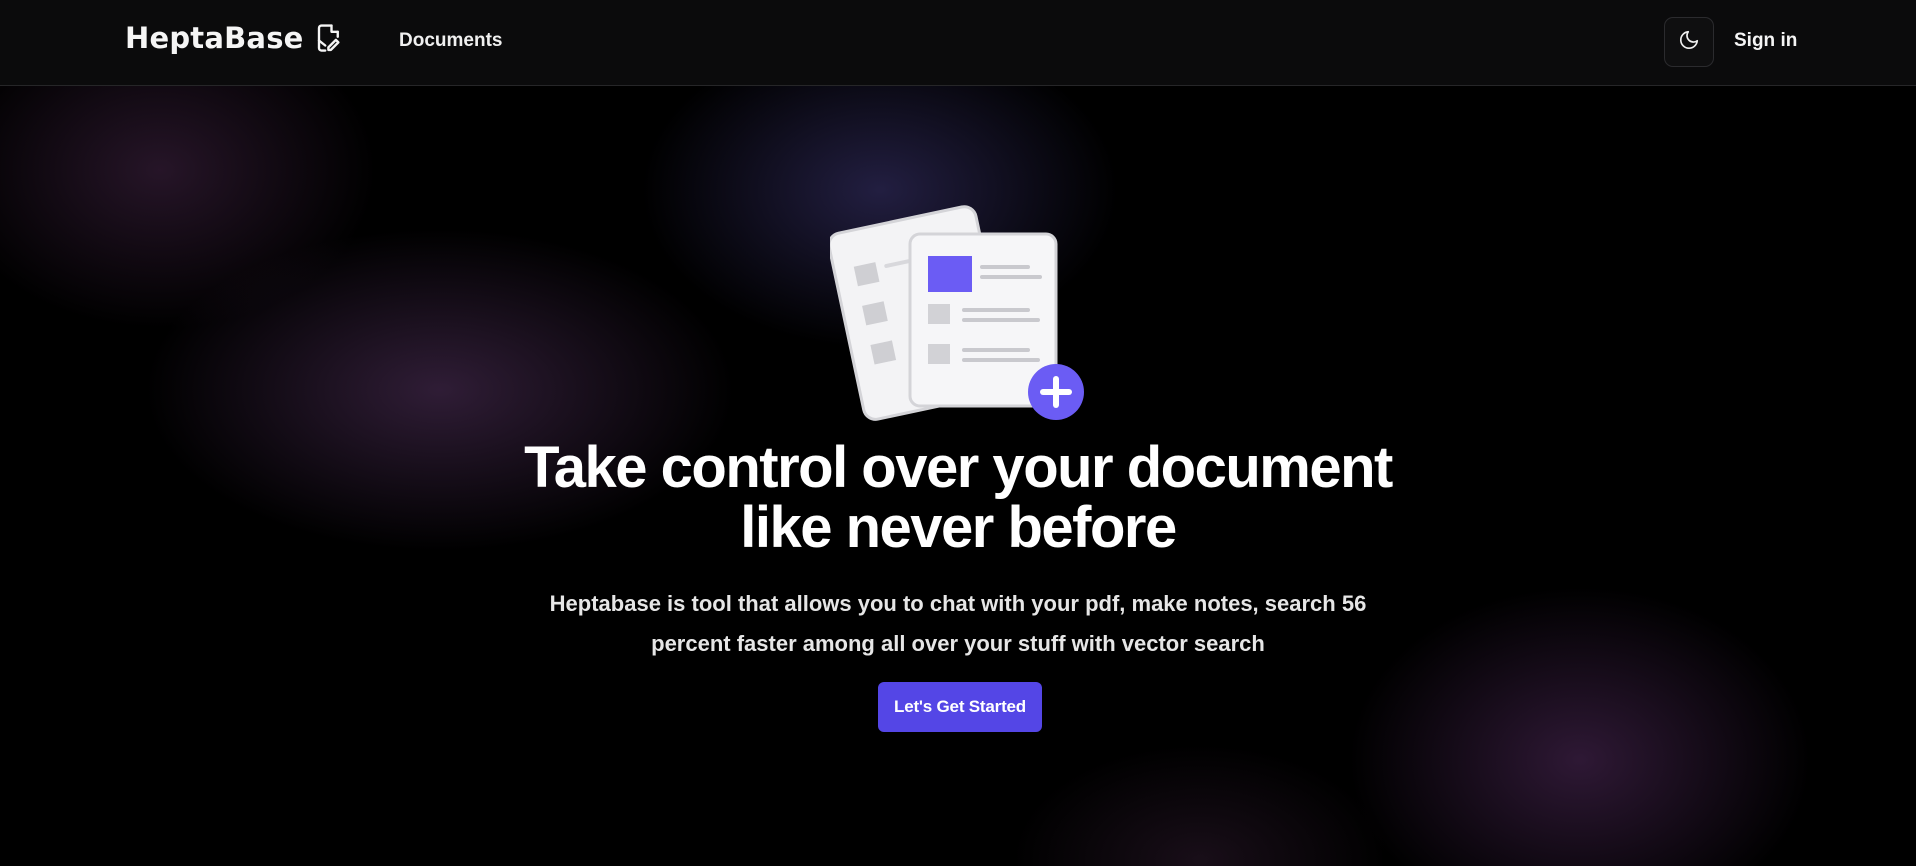 This screenshot has height=866, width=1916. I want to click on brand-logo: HeptaBase, so click(234, 38).